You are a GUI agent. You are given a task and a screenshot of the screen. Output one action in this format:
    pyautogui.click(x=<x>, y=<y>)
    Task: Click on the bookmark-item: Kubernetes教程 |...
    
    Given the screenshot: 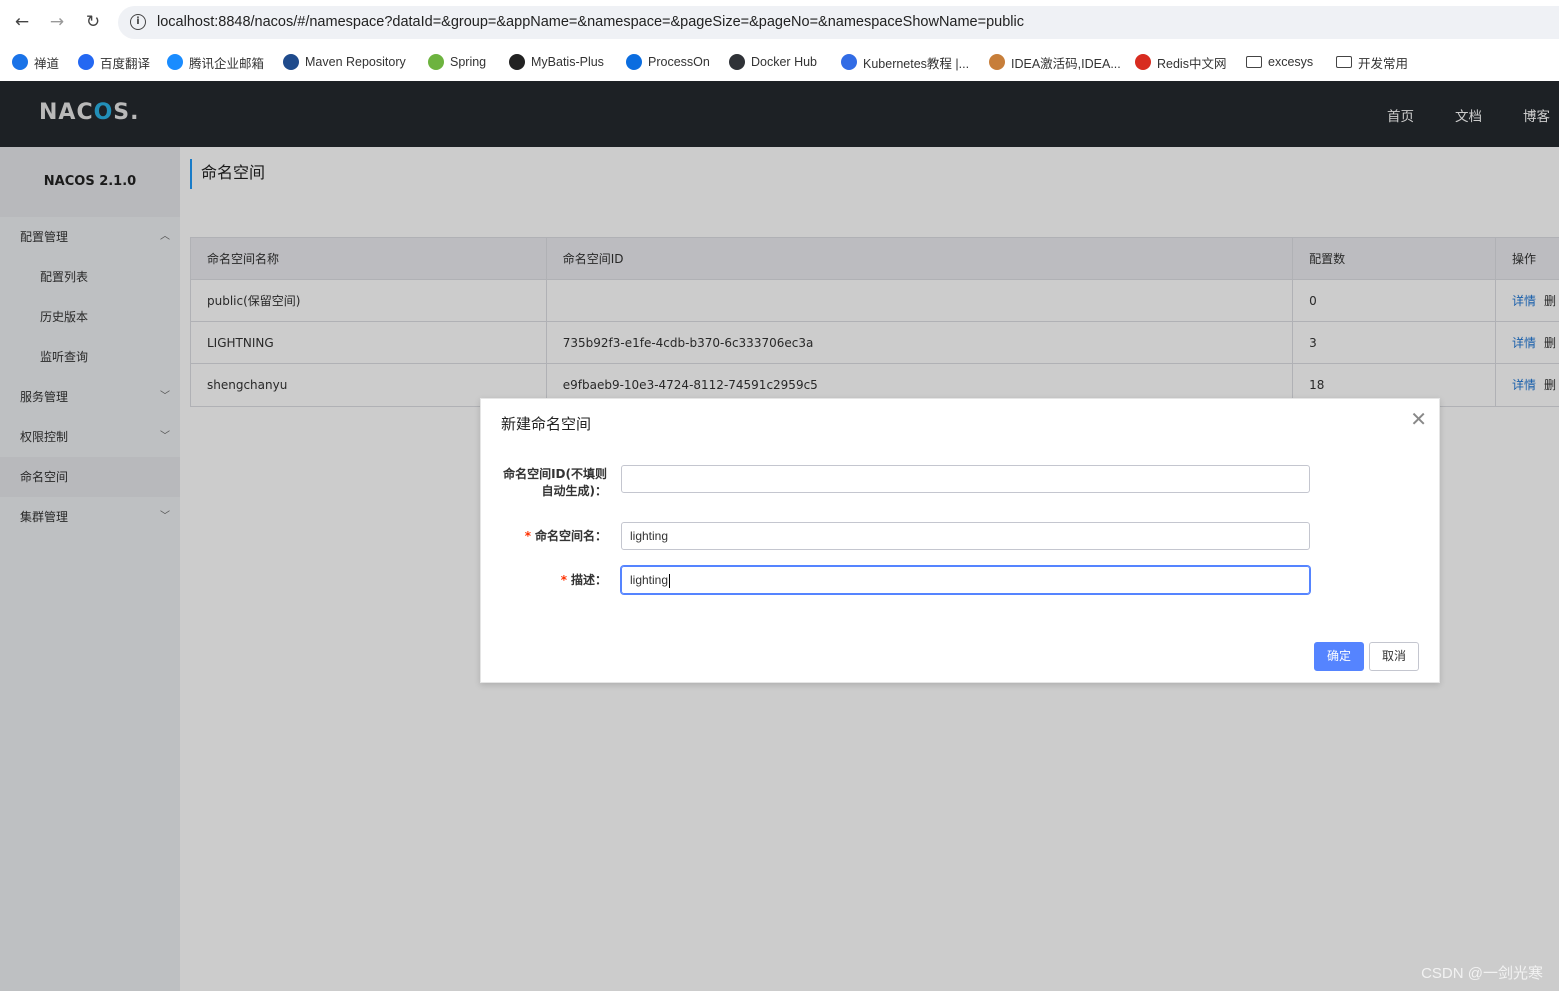 What is the action you would take?
    pyautogui.click(x=905, y=62)
    